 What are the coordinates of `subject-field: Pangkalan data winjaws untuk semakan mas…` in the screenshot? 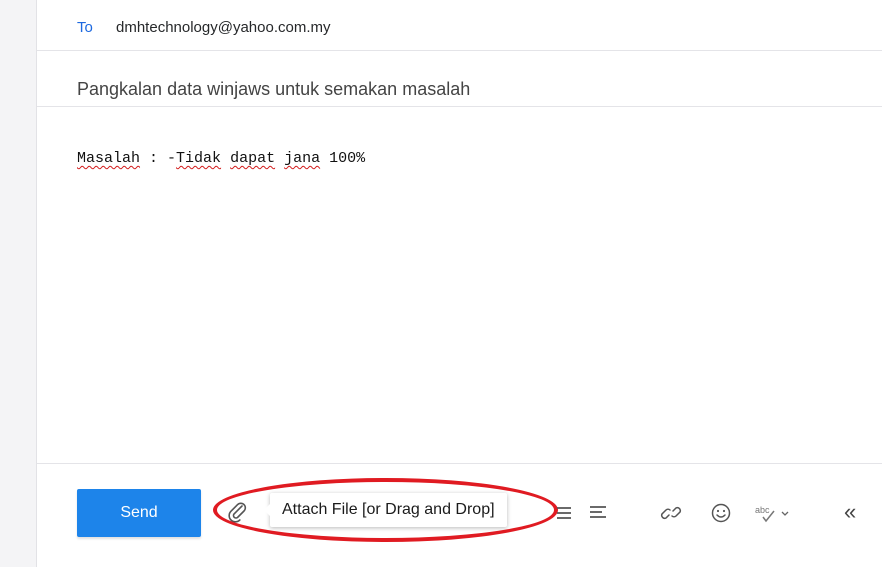 It's located at (459, 79).